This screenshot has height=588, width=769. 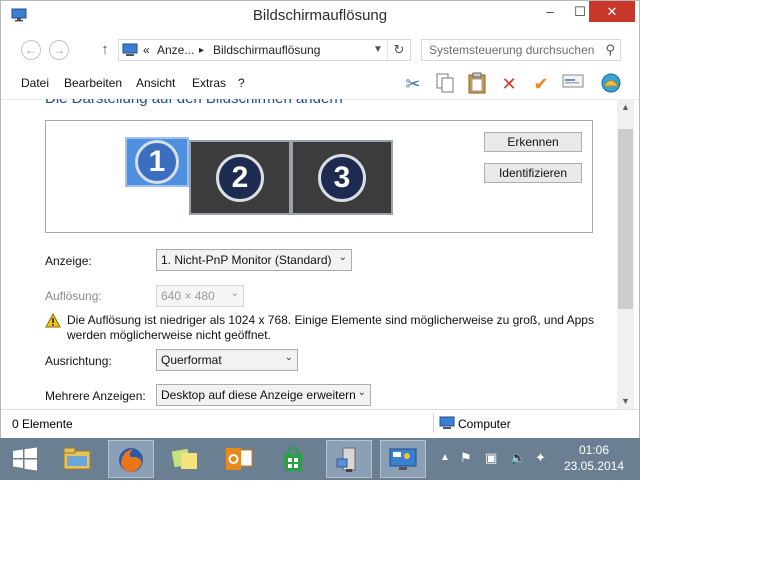 I want to click on properties-icon, so click(x=573, y=84).